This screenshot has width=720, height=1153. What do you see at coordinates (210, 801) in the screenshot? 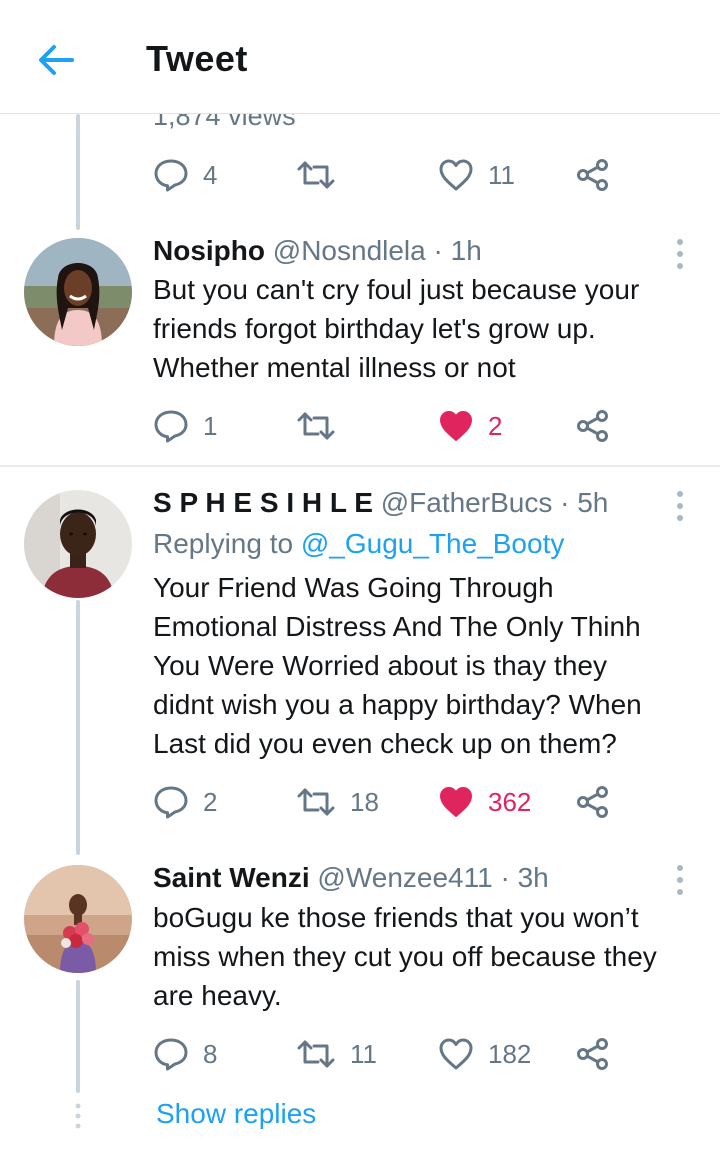
I see `reply-count: 2` at bounding box center [210, 801].